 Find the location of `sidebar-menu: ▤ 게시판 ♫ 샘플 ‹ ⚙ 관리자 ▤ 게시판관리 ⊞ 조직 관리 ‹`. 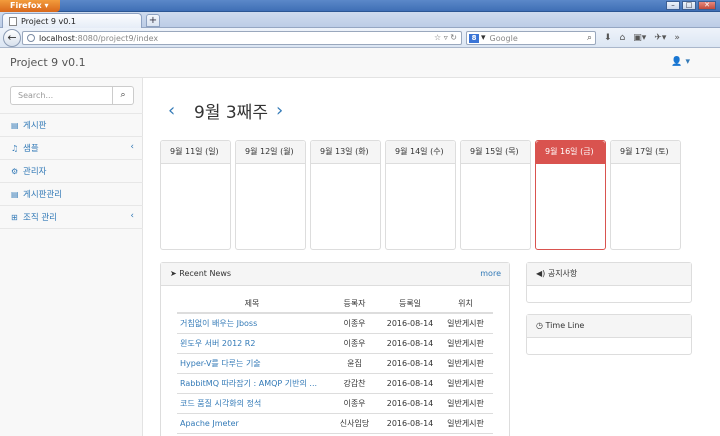

sidebar-menu: ▤ 게시판 ♫ 샘플 ‹ ⚙ 관리자 ▤ 게시판관리 ⊞ 조직 관리 ‹ is located at coordinates (71, 171).